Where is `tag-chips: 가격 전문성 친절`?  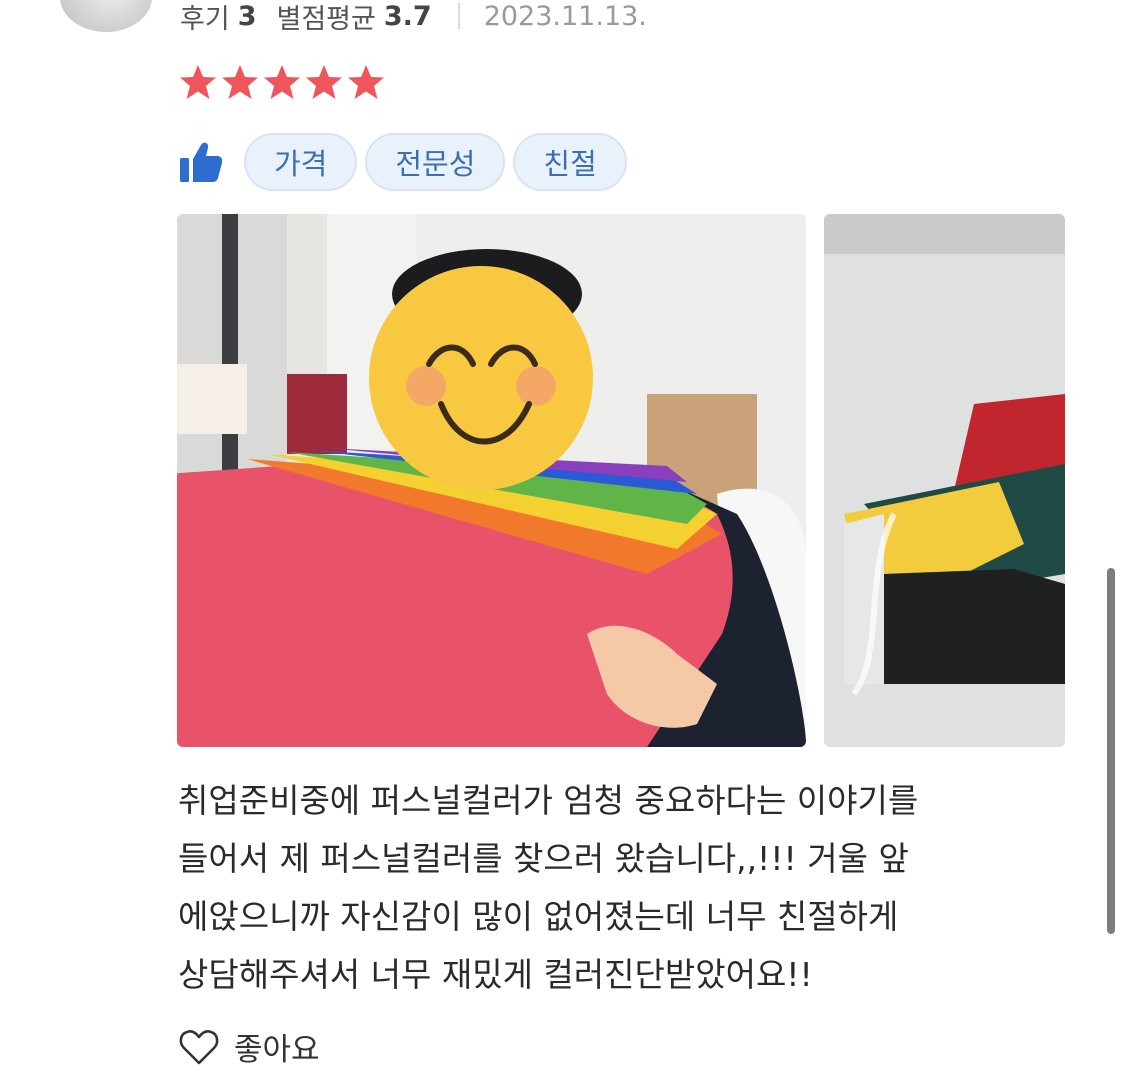
tag-chips: 가격 전문성 친절 is located at coordinates (435, 162).